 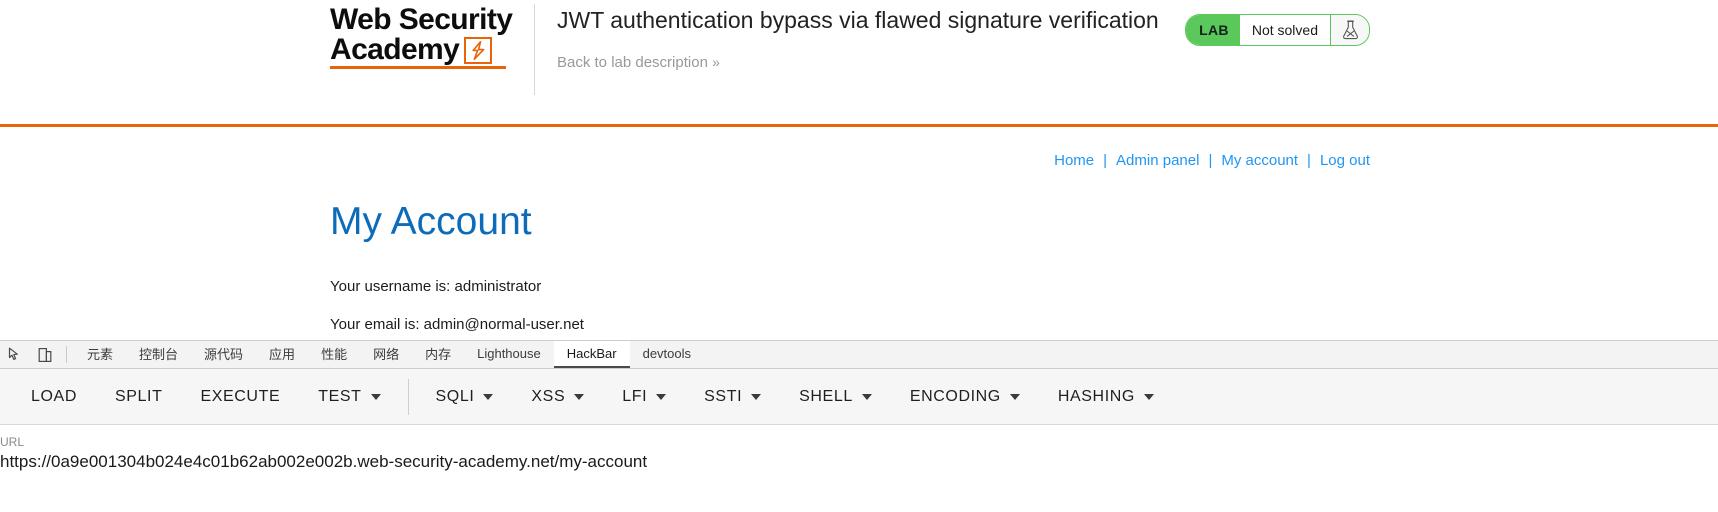 I want to click on back-link-label: Back to lab description, so click(x=632, y=62).